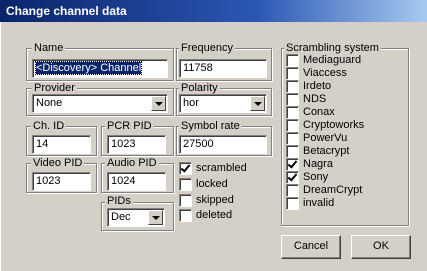 The image size is (427, 271). Describe the element at coordinates (214, 215) in the screenshot. I see `deleted-label: deleted` at that location.